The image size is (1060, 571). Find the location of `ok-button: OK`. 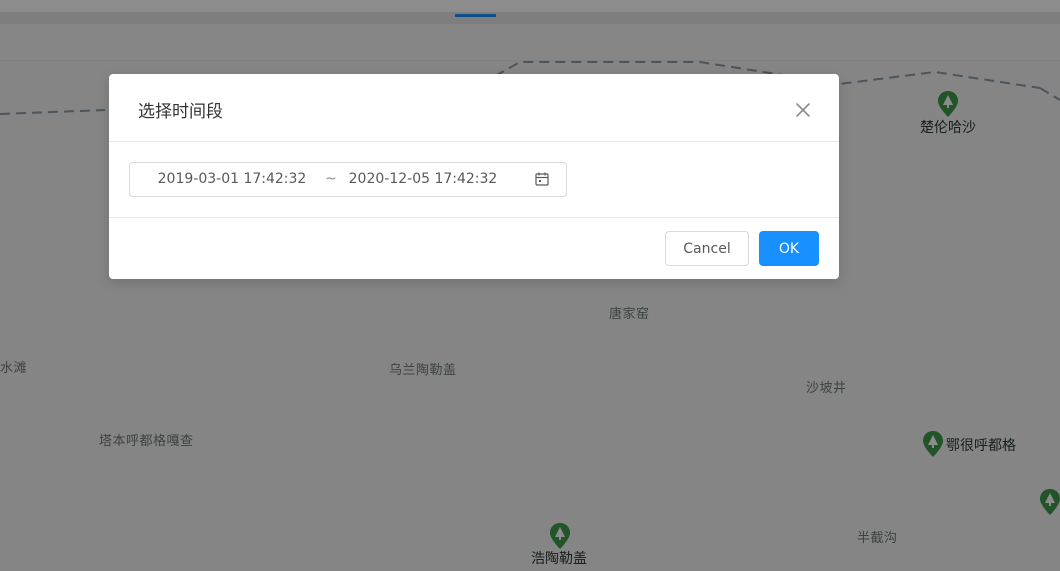

ok-button: OK is located at coordinates (789, 248).